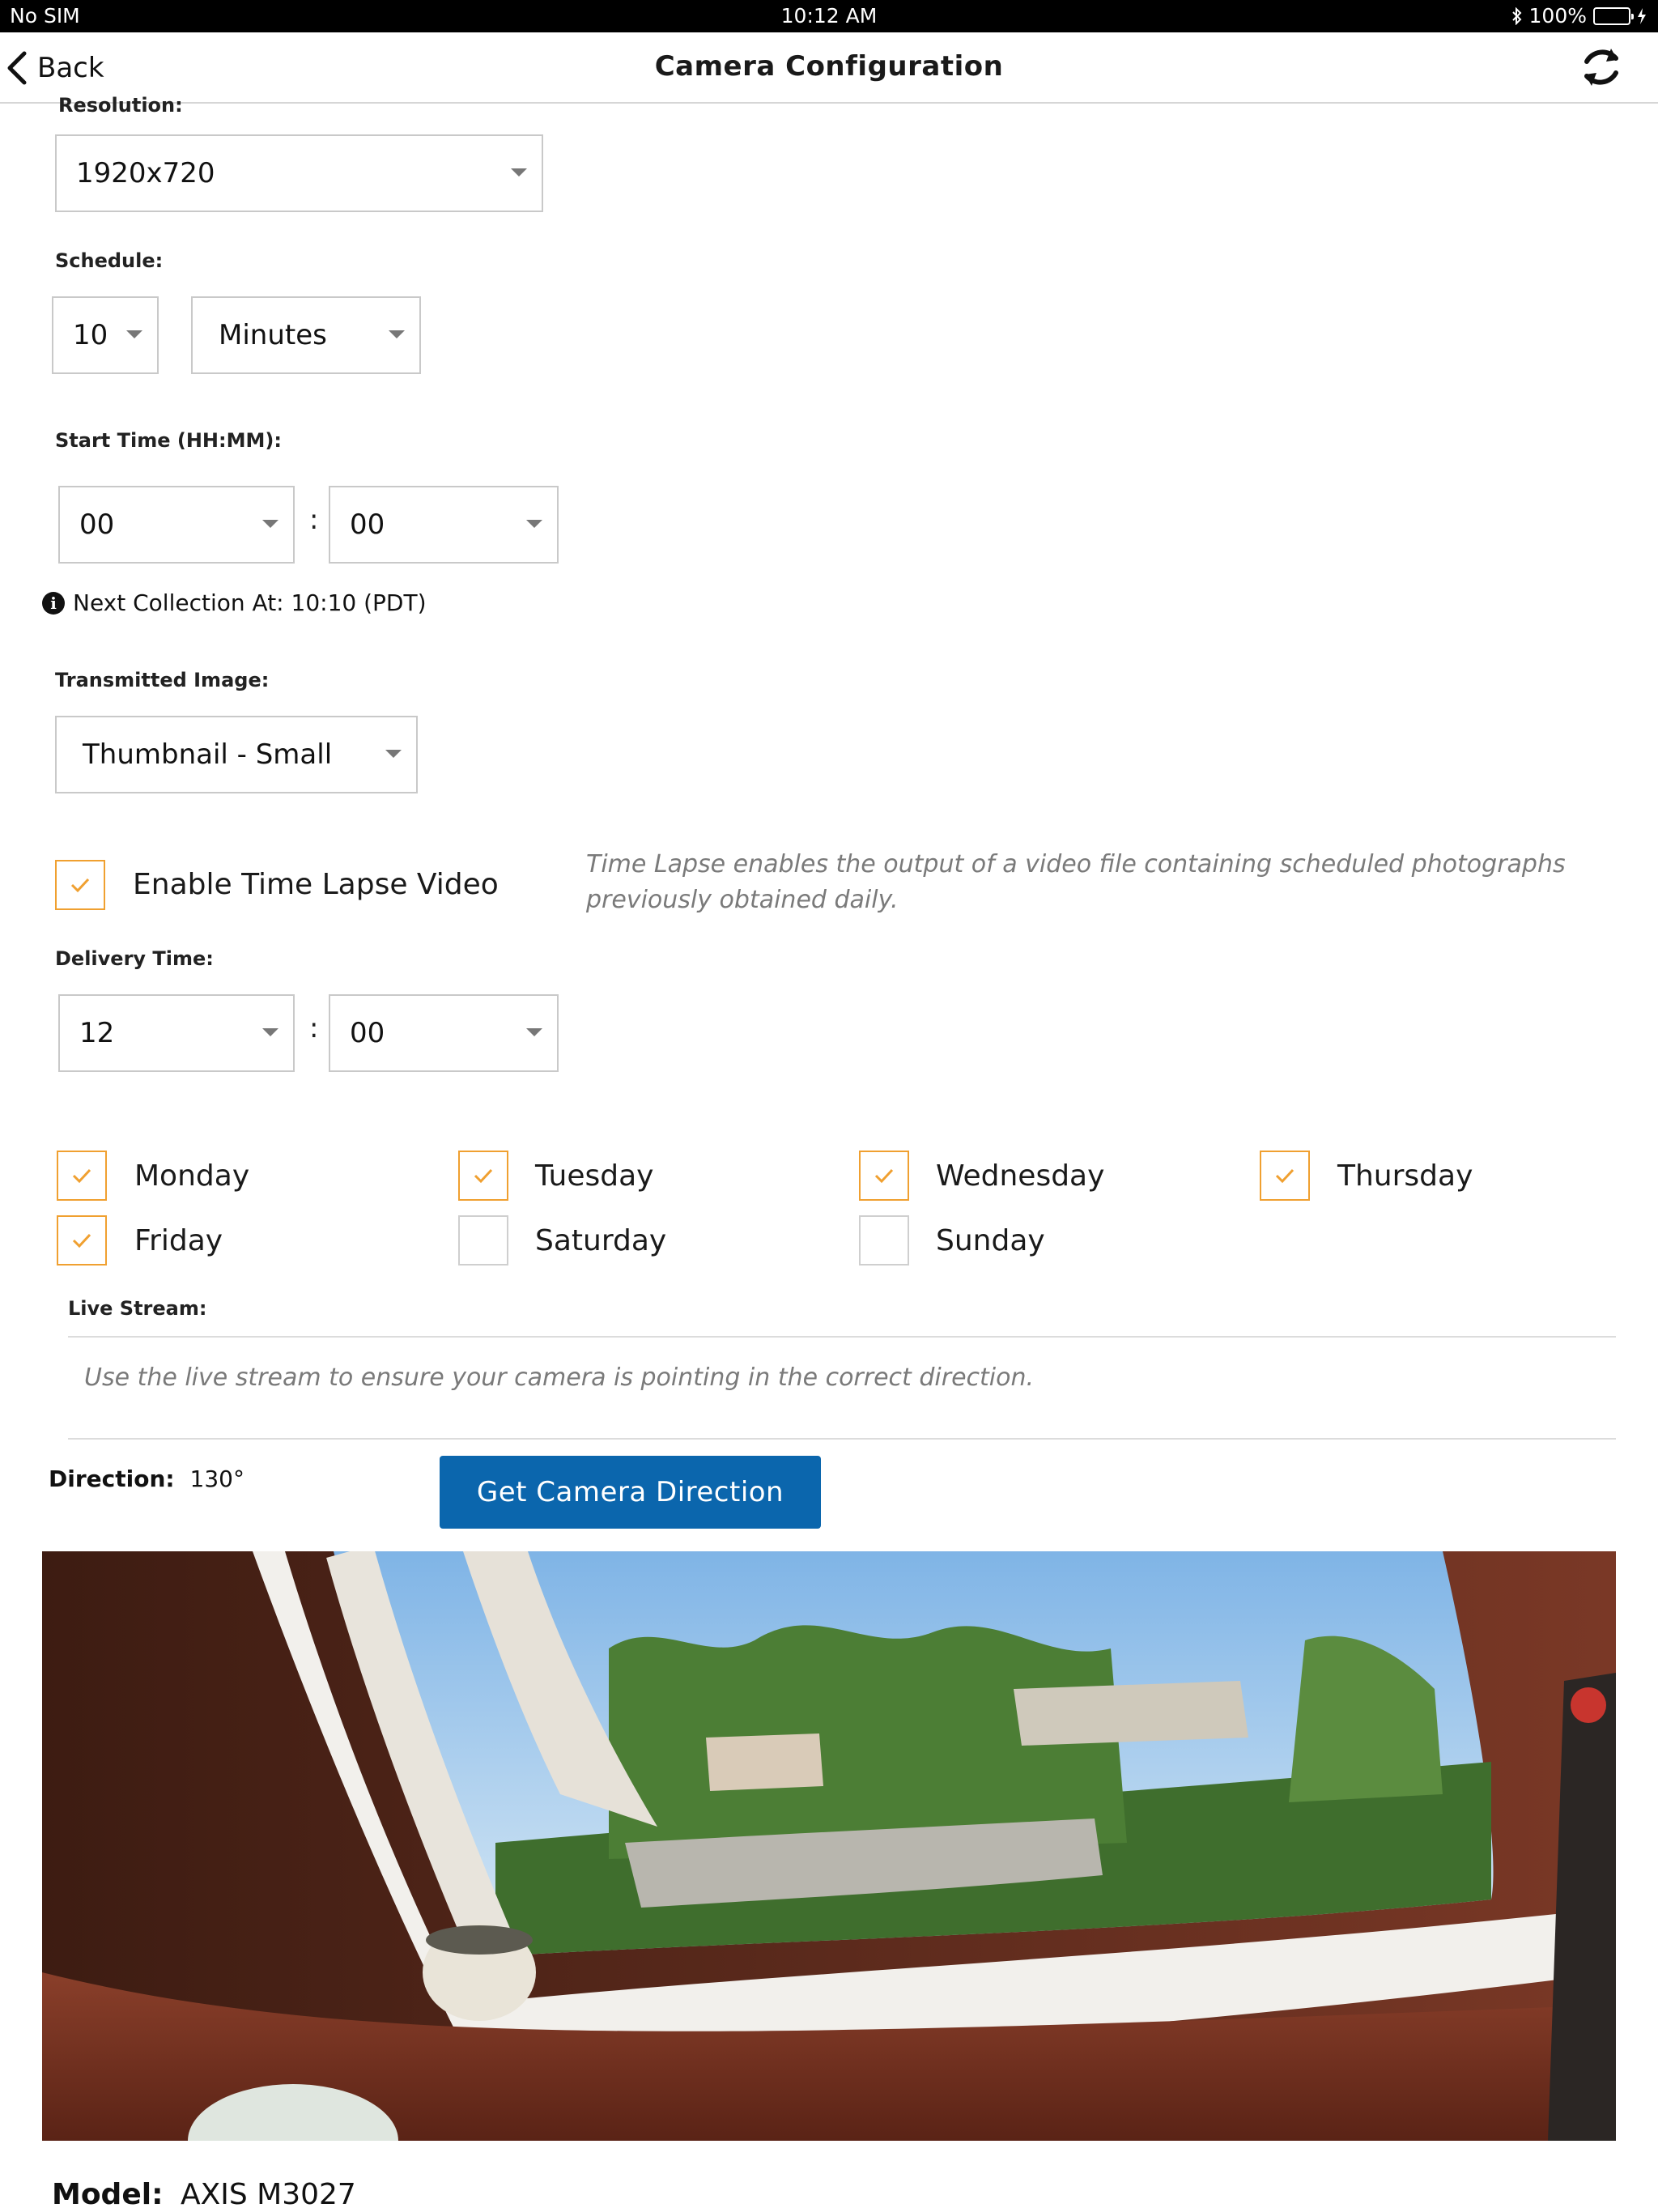 This screenshot has width=1658, height=2212. What do you see at coordinates (601, 1240) in the screenshot?
I see `saturday-label: Saturday` at bounding box center [601, 1240].